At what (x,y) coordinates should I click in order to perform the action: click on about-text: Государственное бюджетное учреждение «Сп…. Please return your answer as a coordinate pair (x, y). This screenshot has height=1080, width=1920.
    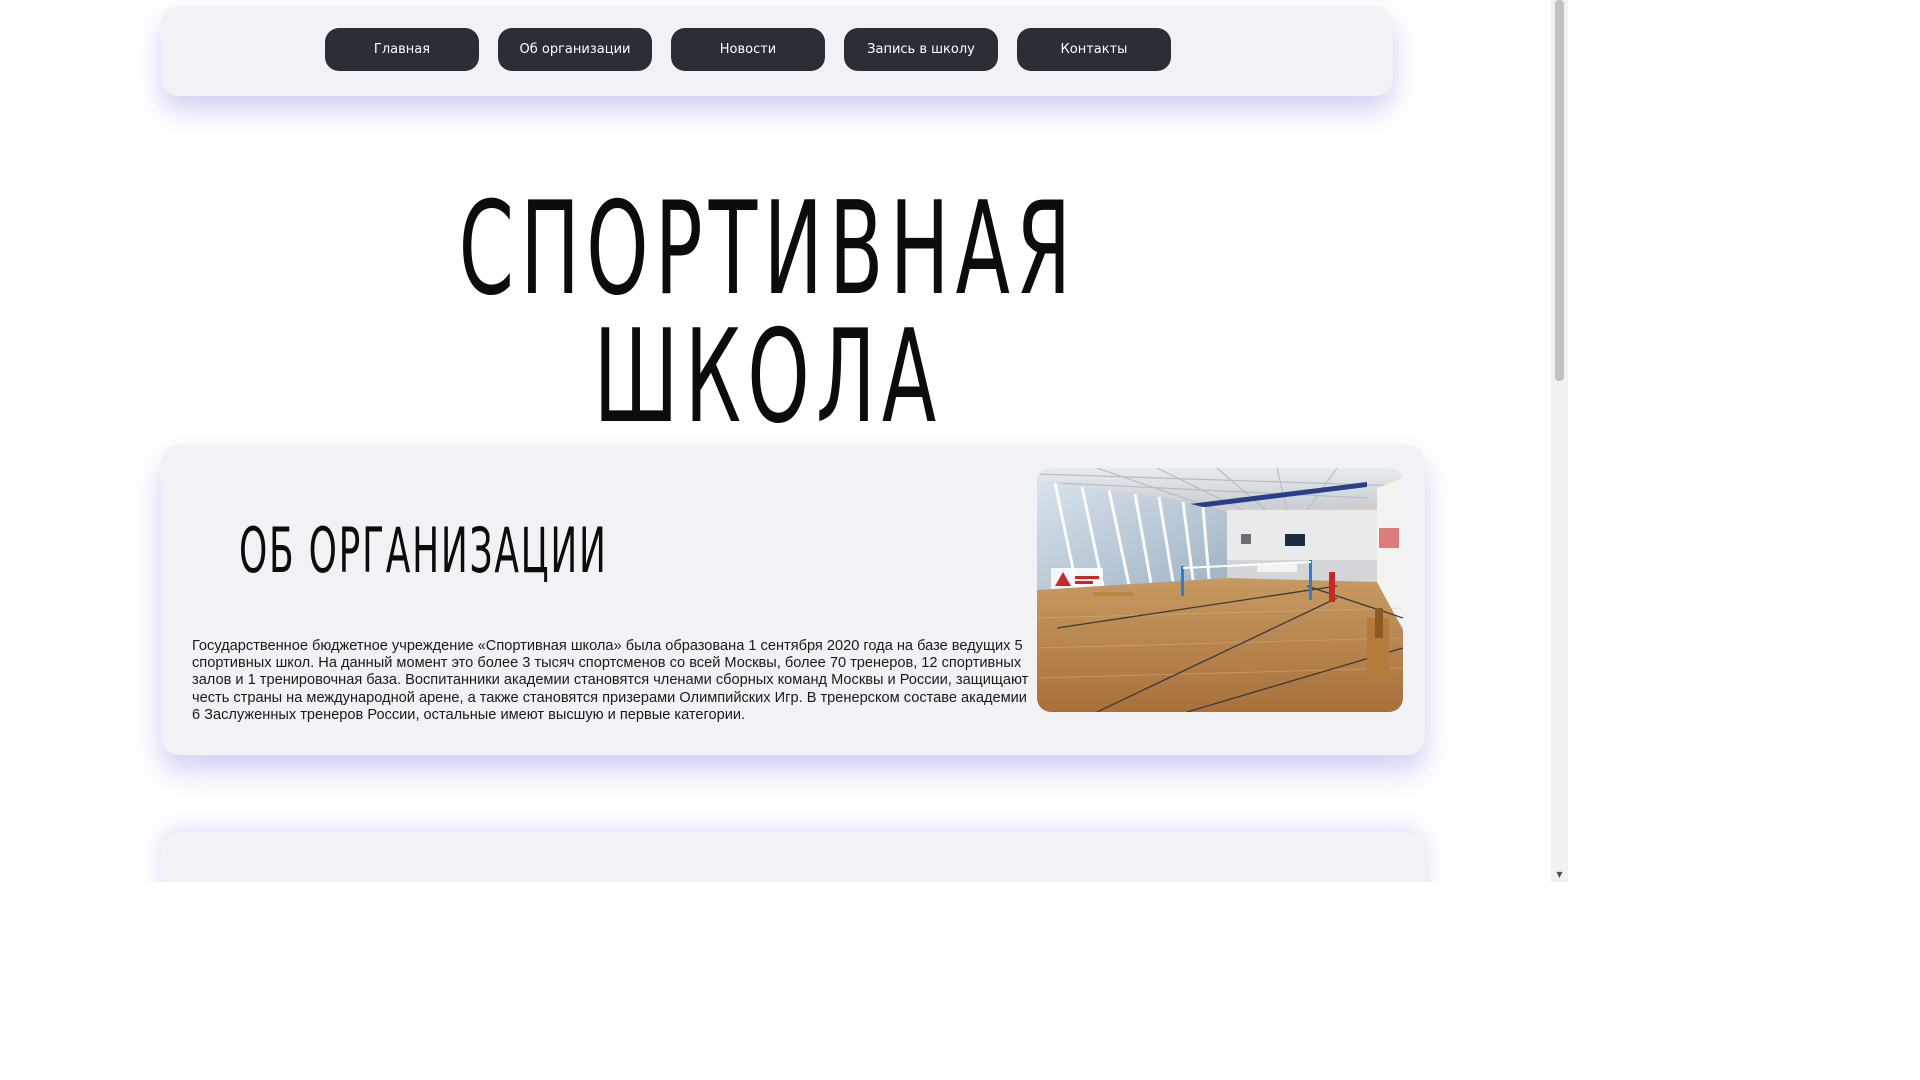
    Looking at the image, I should click on (610, 680).